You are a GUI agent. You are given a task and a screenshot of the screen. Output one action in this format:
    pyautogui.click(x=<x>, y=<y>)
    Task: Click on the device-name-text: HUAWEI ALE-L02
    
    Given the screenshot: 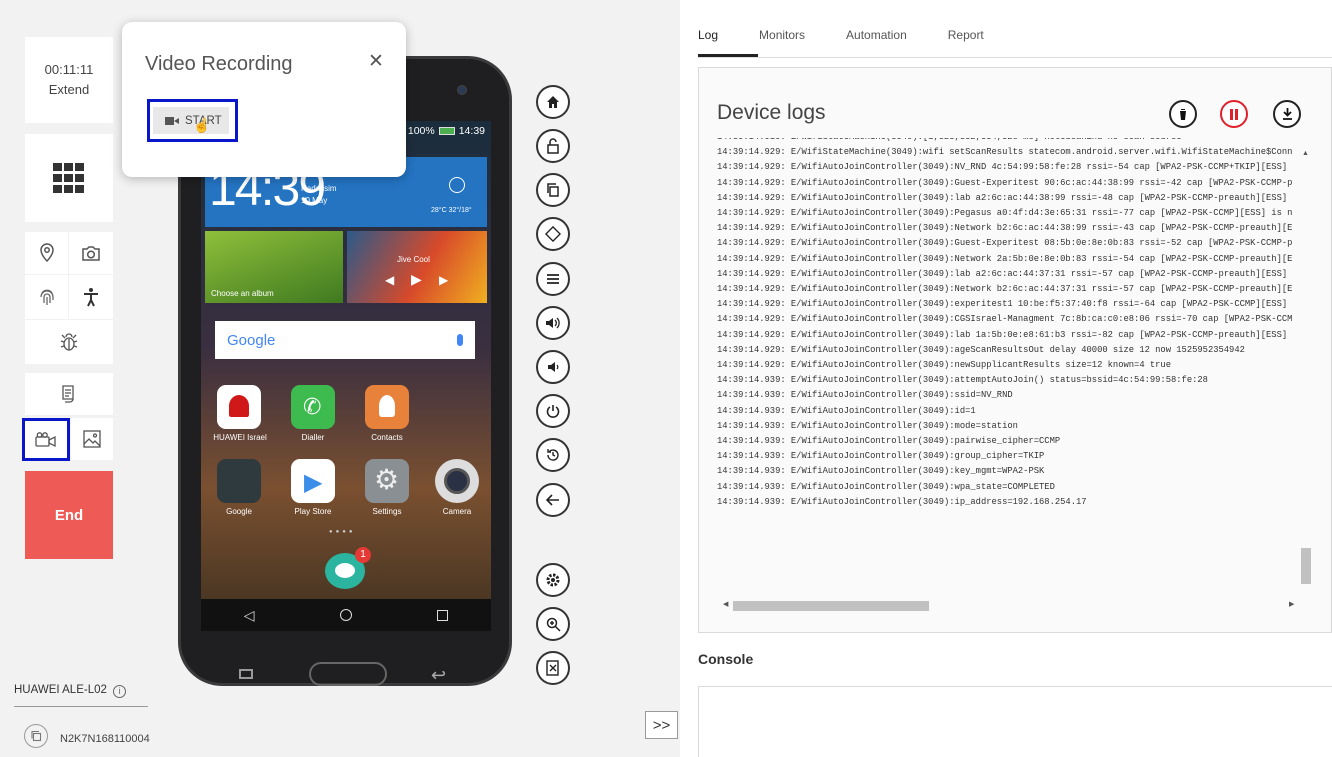 What is the action you would take?
    pyautogui.click(x=60, y=690)
    